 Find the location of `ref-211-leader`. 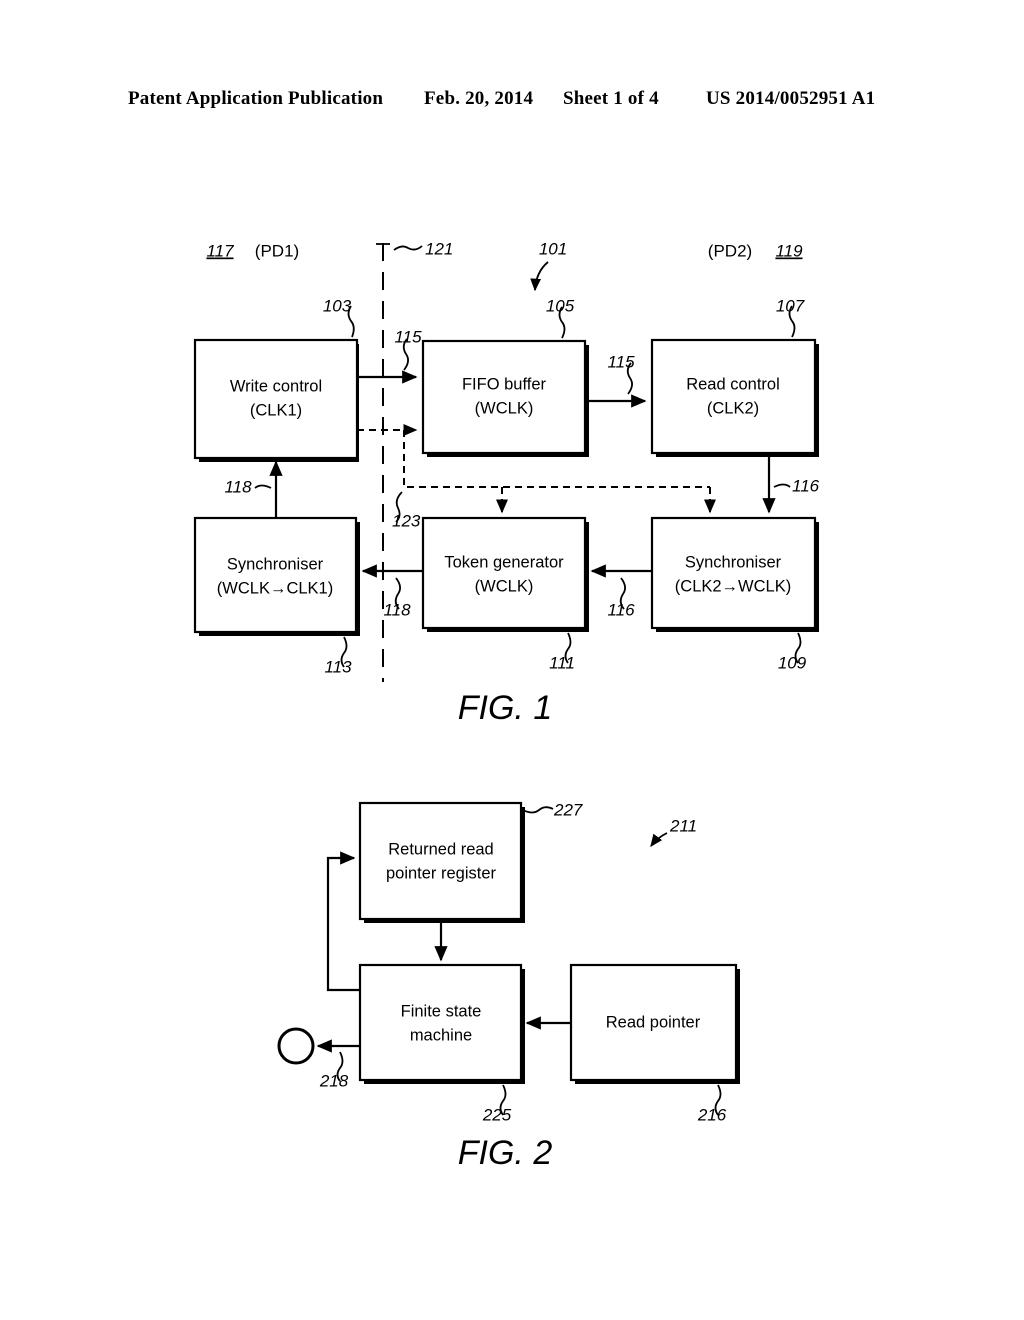

ref-211-leader is located at coordinates (659, 840).